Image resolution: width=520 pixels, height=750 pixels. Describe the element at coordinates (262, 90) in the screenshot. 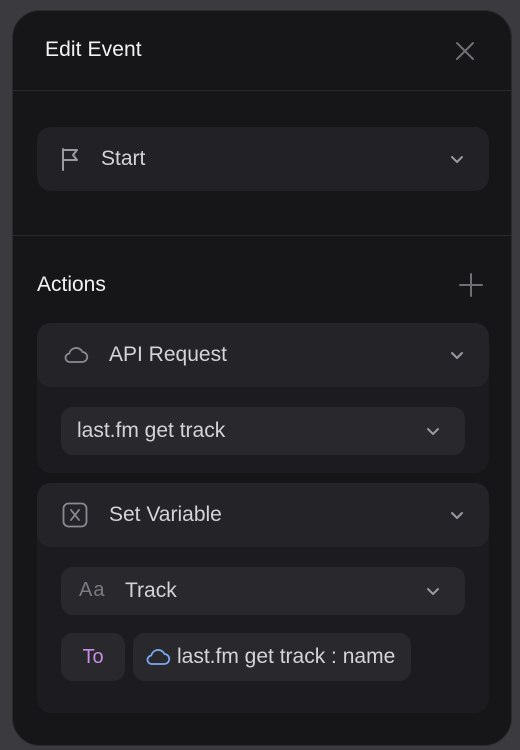

I see `header-divider` at that location.